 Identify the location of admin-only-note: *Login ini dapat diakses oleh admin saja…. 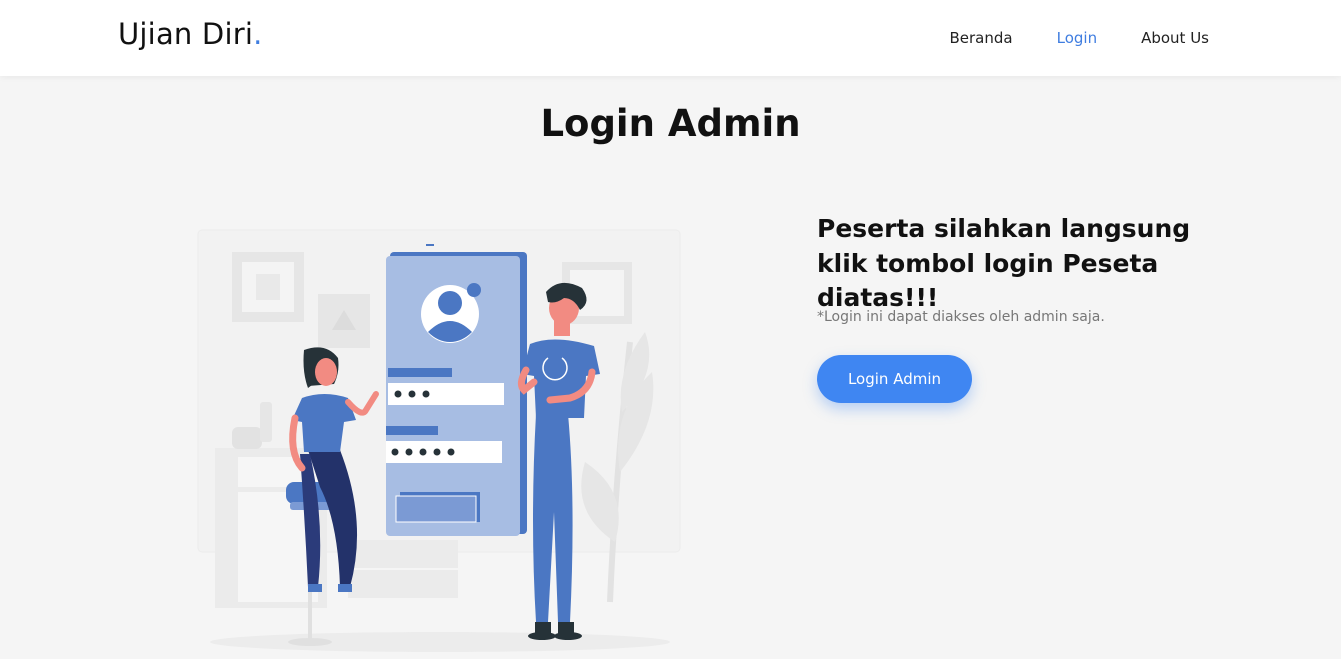
(961, 317).